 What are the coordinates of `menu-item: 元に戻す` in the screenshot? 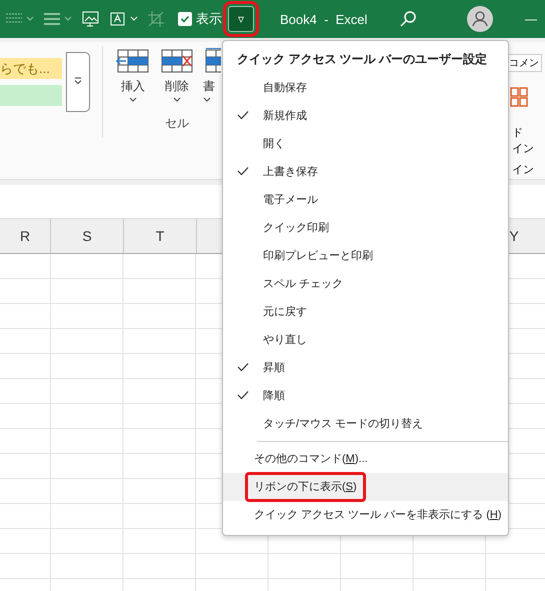 It's located at (365, 311).